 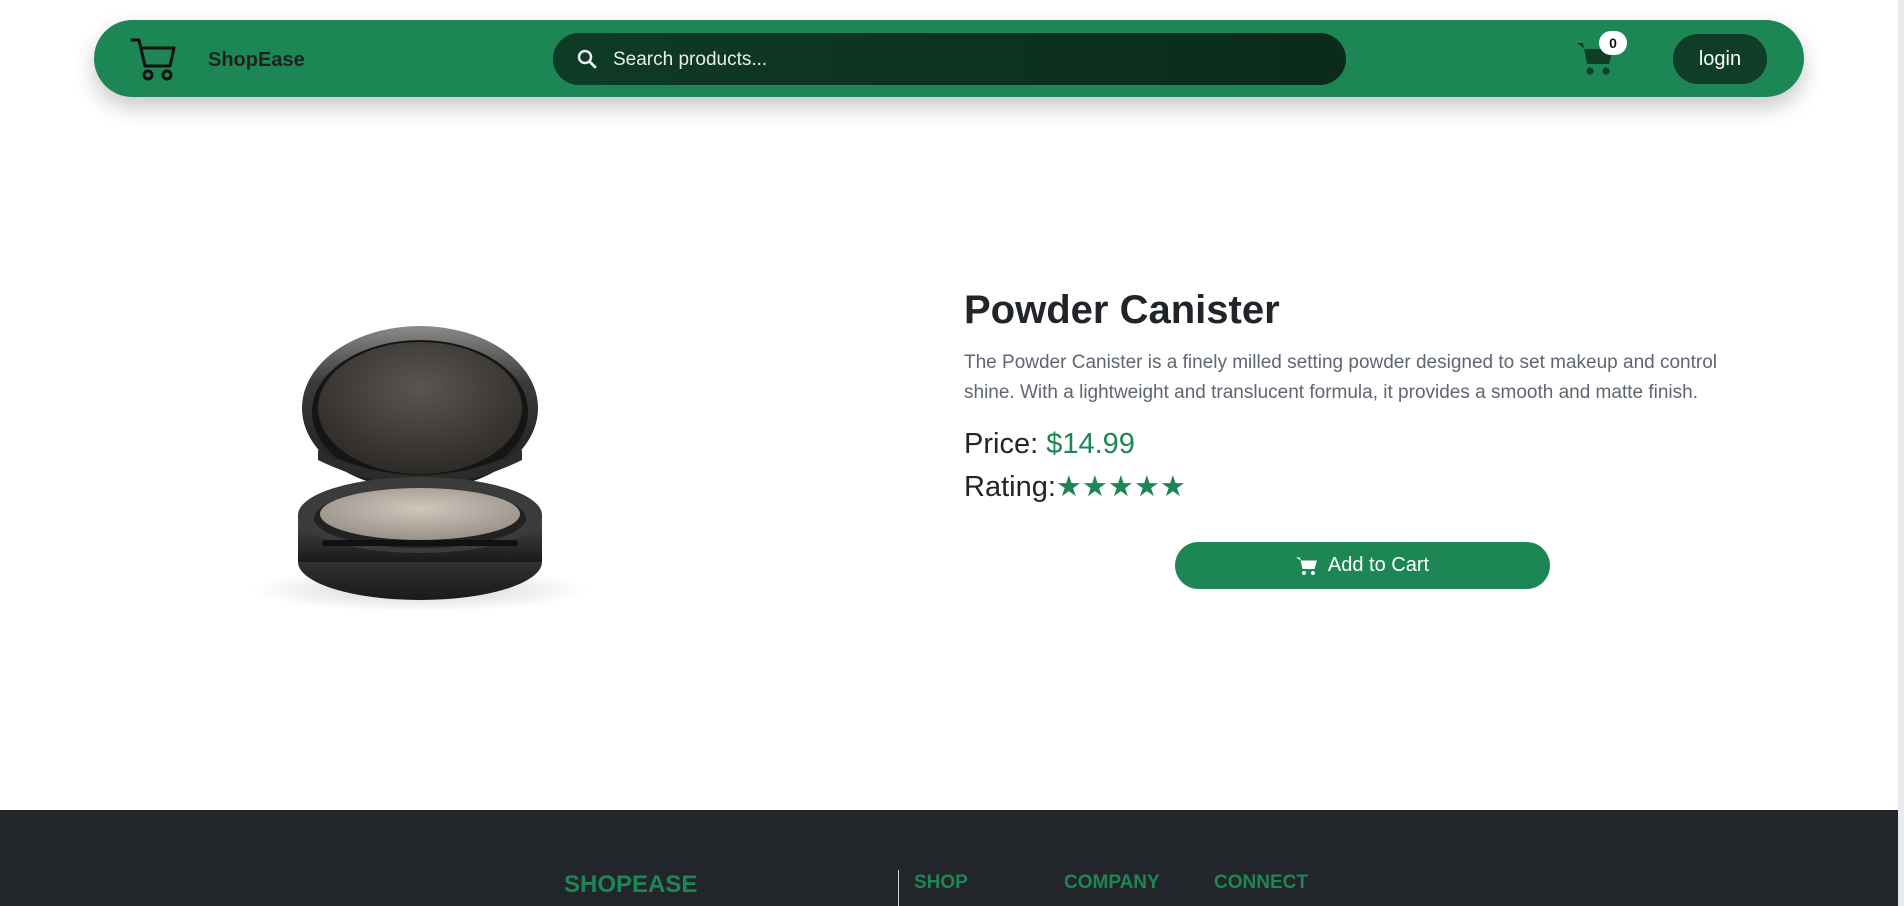 What do you see at coordinates (1001, 444) in the screenshot?
I see `price-label: Price:` at bounding box center [1001, 444].